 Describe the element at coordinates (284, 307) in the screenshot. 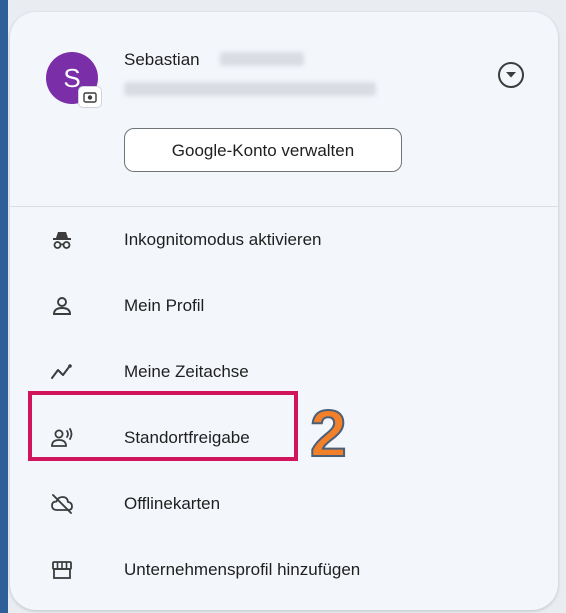

I see `menu-item-profile: Mein Profil` at that location.